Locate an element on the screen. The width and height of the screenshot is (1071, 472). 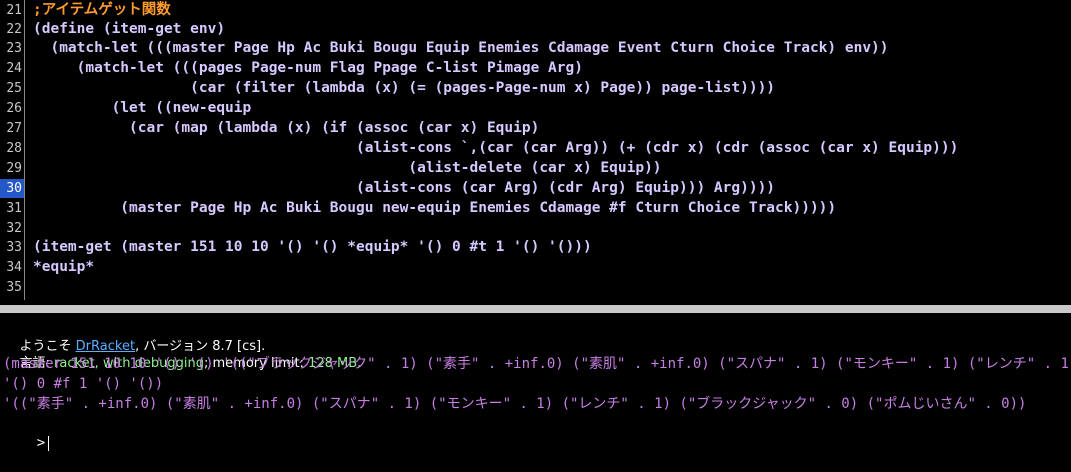
line-number: 26 is located at coordinates (14, 108).